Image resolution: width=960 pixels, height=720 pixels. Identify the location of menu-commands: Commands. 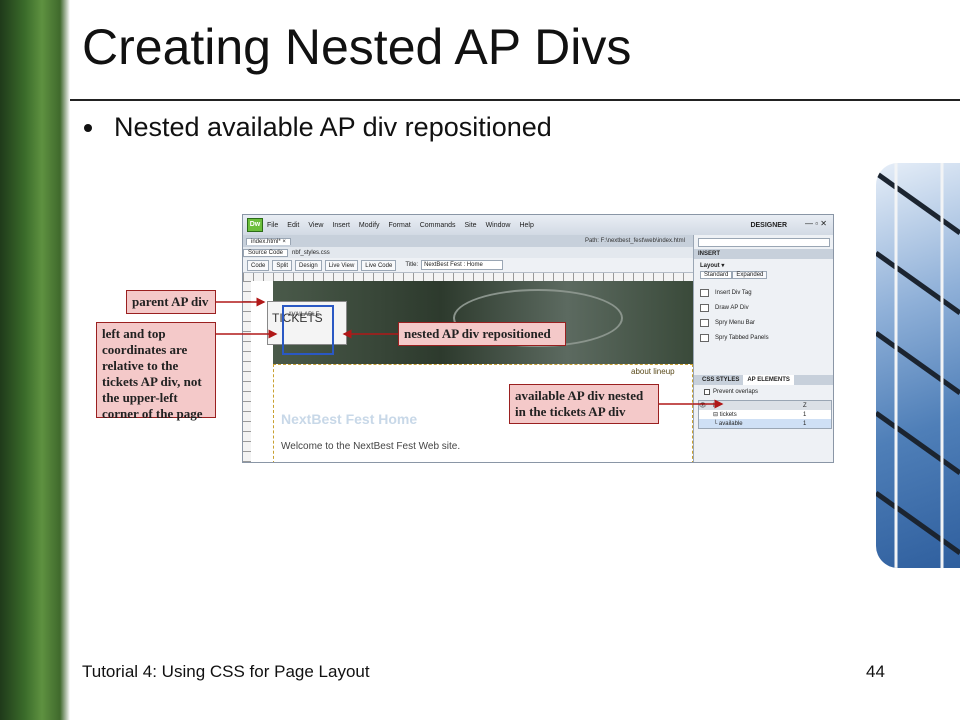
(438, 225).